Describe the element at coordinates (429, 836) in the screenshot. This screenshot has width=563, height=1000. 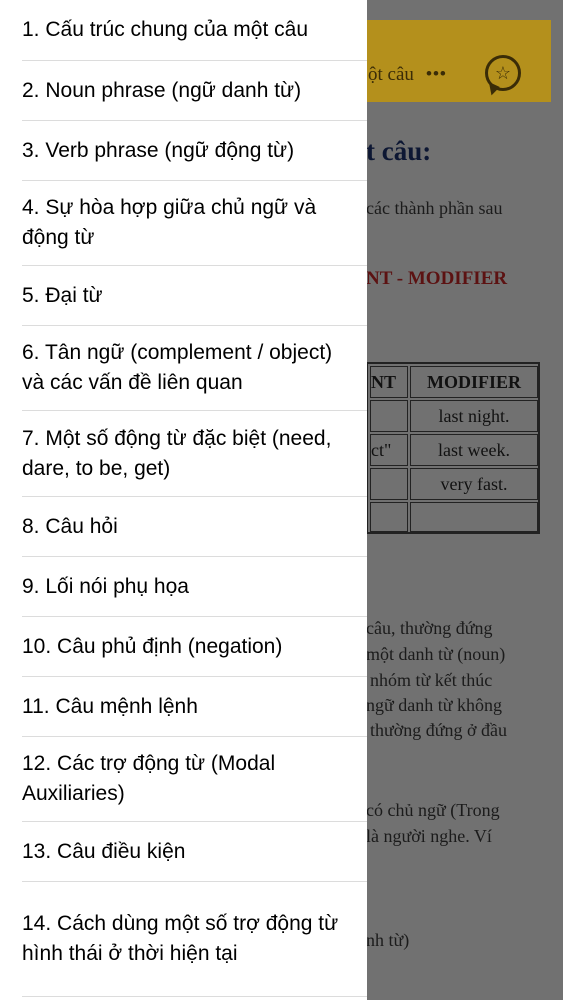
I see `body-text-line: là người nghe. Ví` at that location.